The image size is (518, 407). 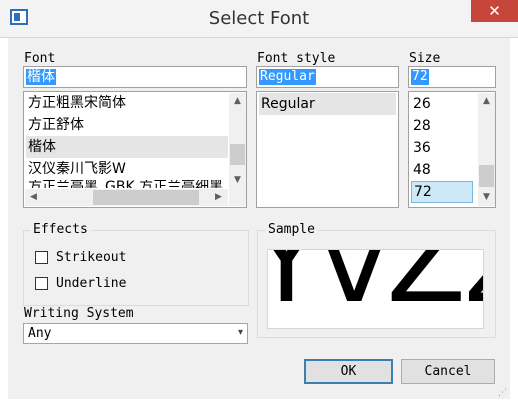 I want to click on font-style-list: Regular, so click(x=327, y=149).